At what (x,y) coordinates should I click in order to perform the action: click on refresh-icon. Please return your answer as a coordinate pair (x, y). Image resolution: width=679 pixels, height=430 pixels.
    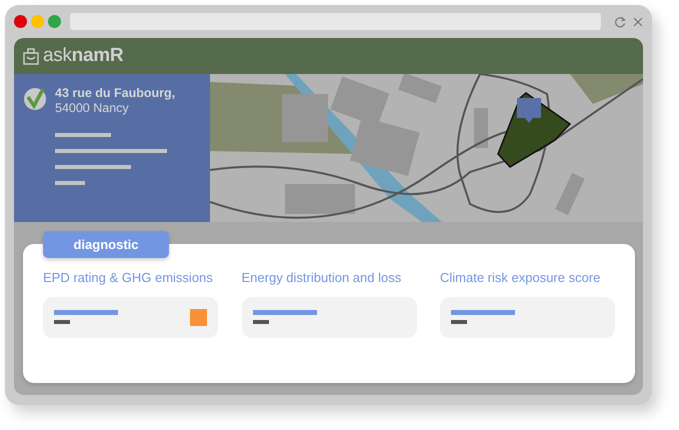
    Looking at the image, I should click on (620, 22).